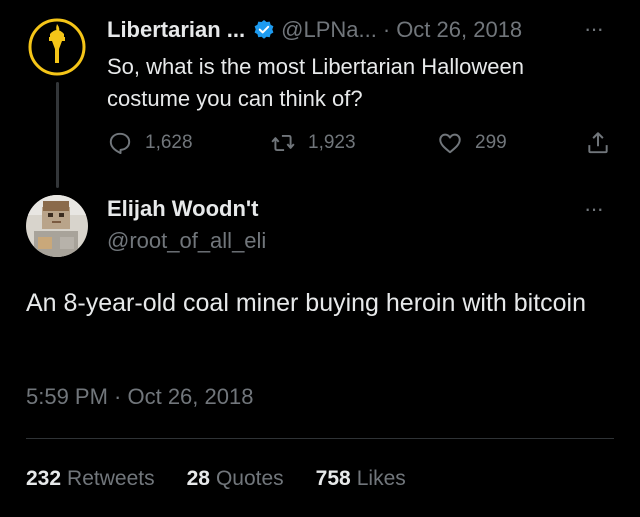 The width and height of the screenshot is (640, 517). I want to click on retweets-stat-count: 232, so click(44, 478).